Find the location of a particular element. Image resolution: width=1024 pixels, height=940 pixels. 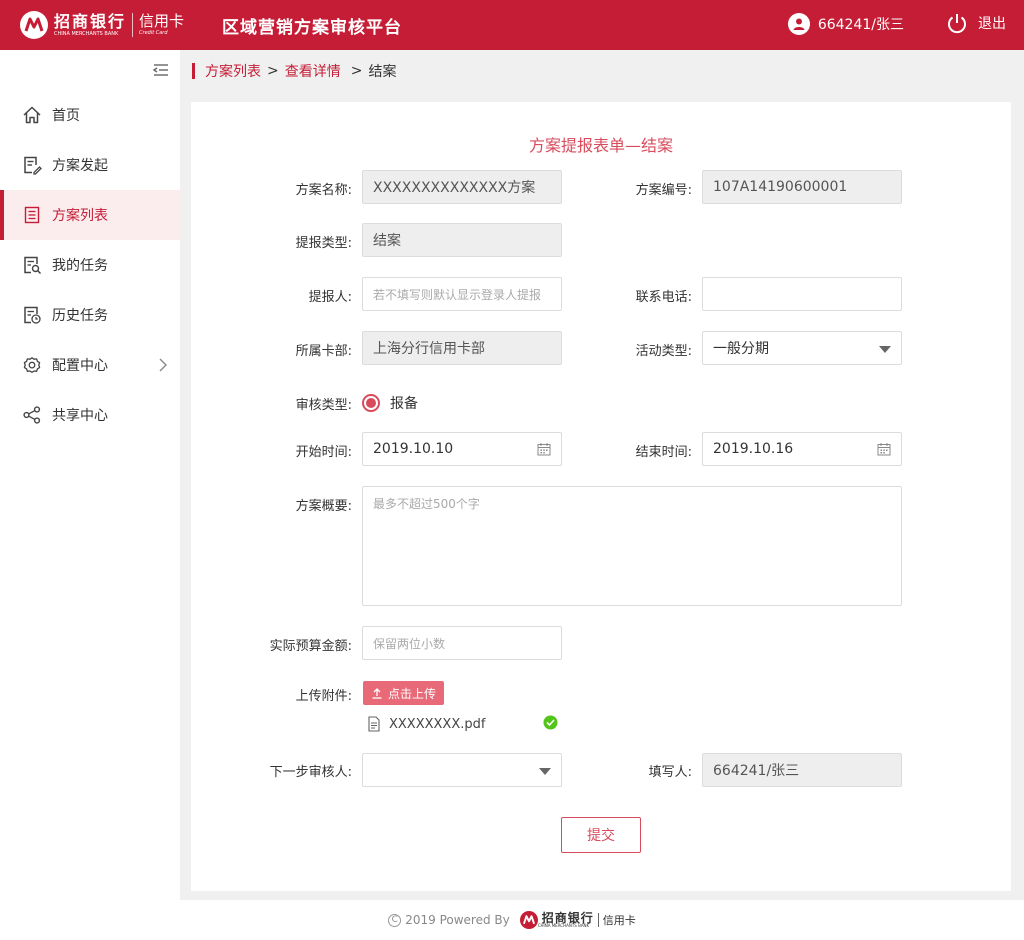

budget-input: 保留两位小数 is located at coordinates (462, 643).